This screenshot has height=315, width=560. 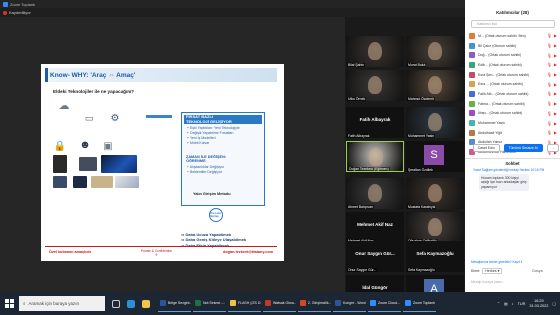 What do you see at coordinates (60, 146) in the screenshot?
I see `lock-icon: 🔒` at bounding box center [60, 146].